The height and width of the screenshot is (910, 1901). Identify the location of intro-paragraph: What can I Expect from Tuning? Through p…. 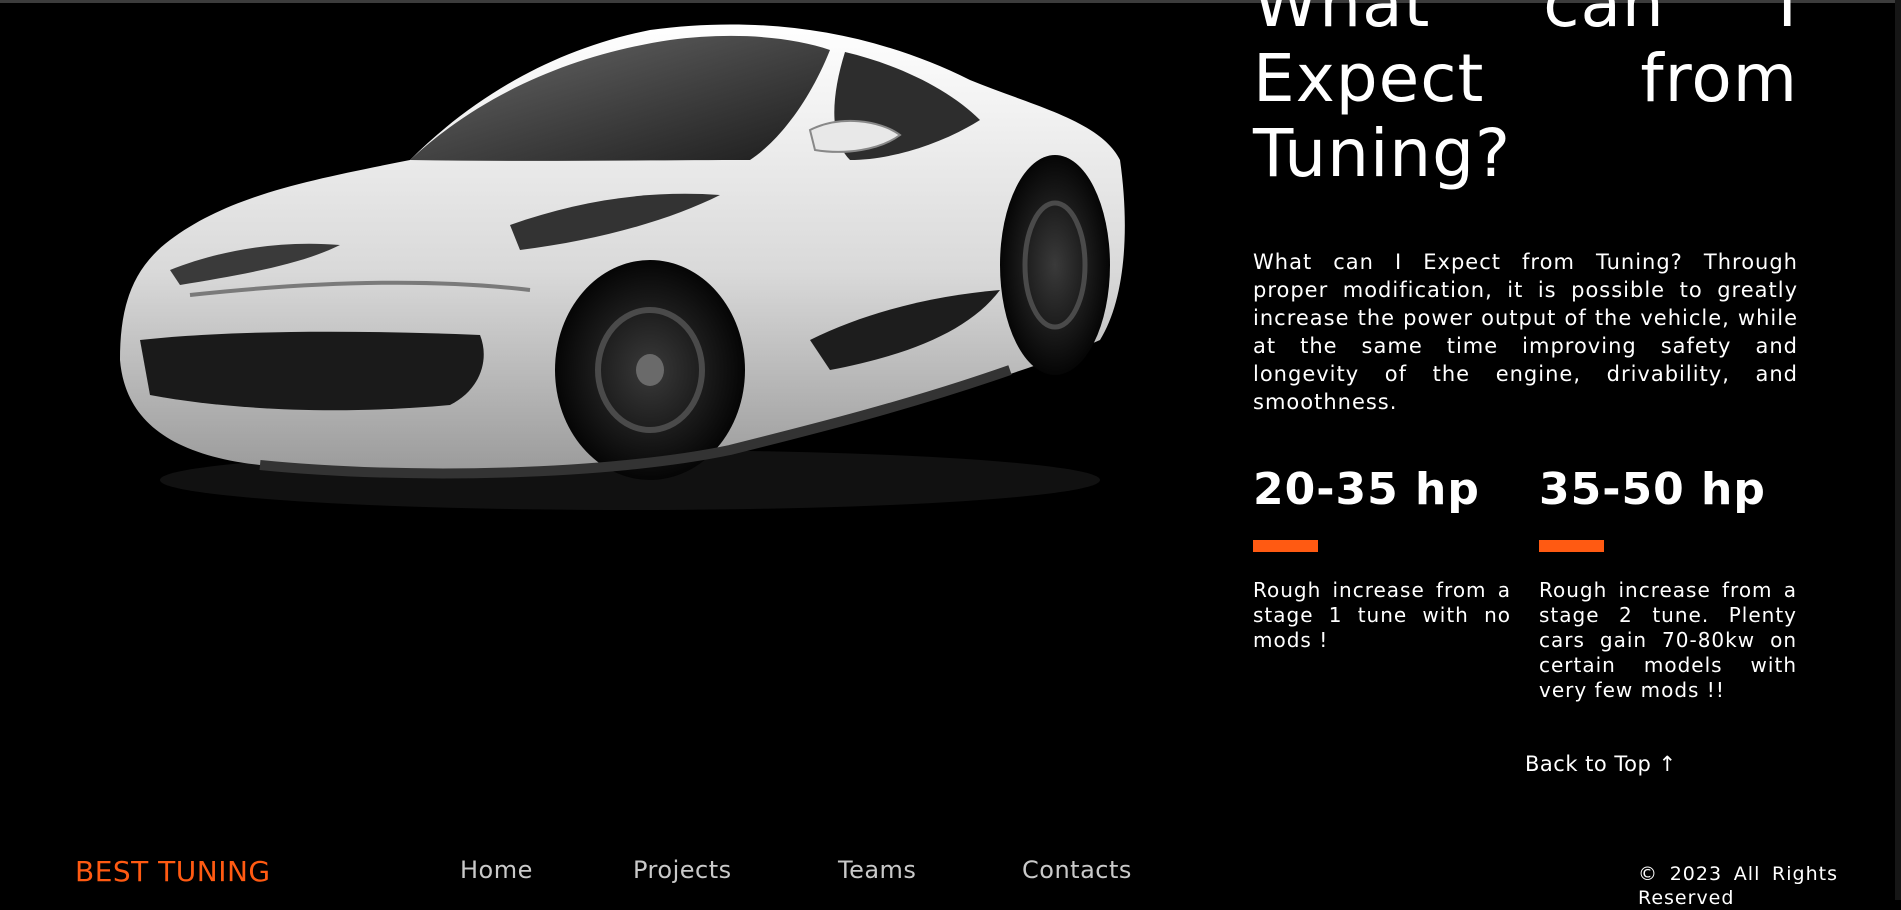
(1525, 332).